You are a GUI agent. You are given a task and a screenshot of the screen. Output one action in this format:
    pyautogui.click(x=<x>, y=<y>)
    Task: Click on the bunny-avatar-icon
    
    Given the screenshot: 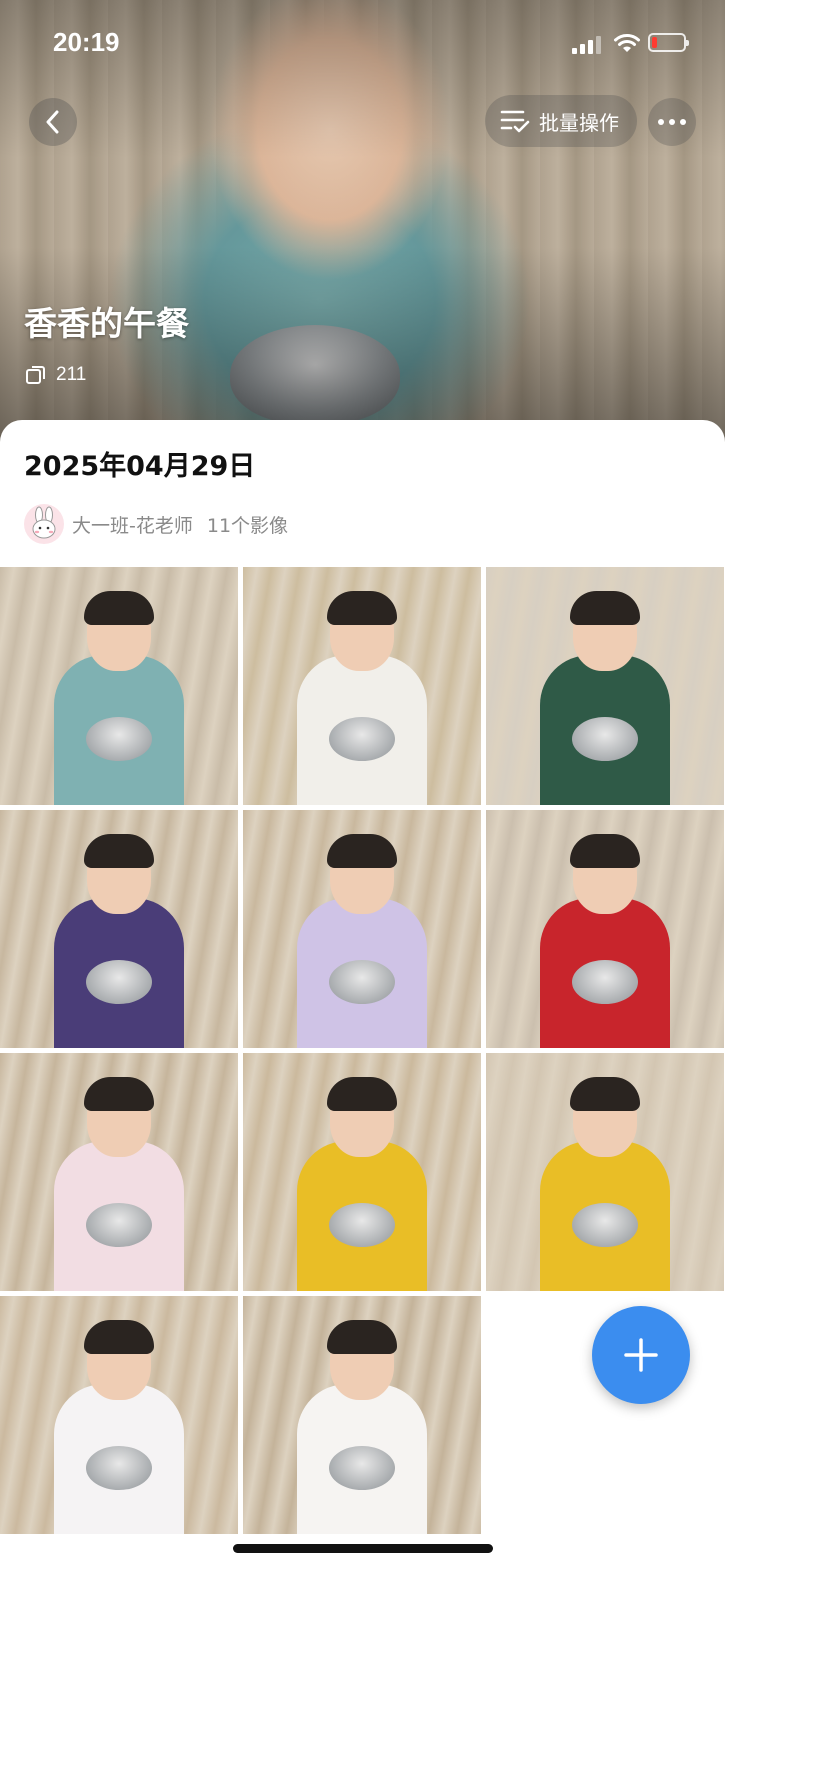 What is the action you would take?
    pyautogui.click(x=44, y=522)
    